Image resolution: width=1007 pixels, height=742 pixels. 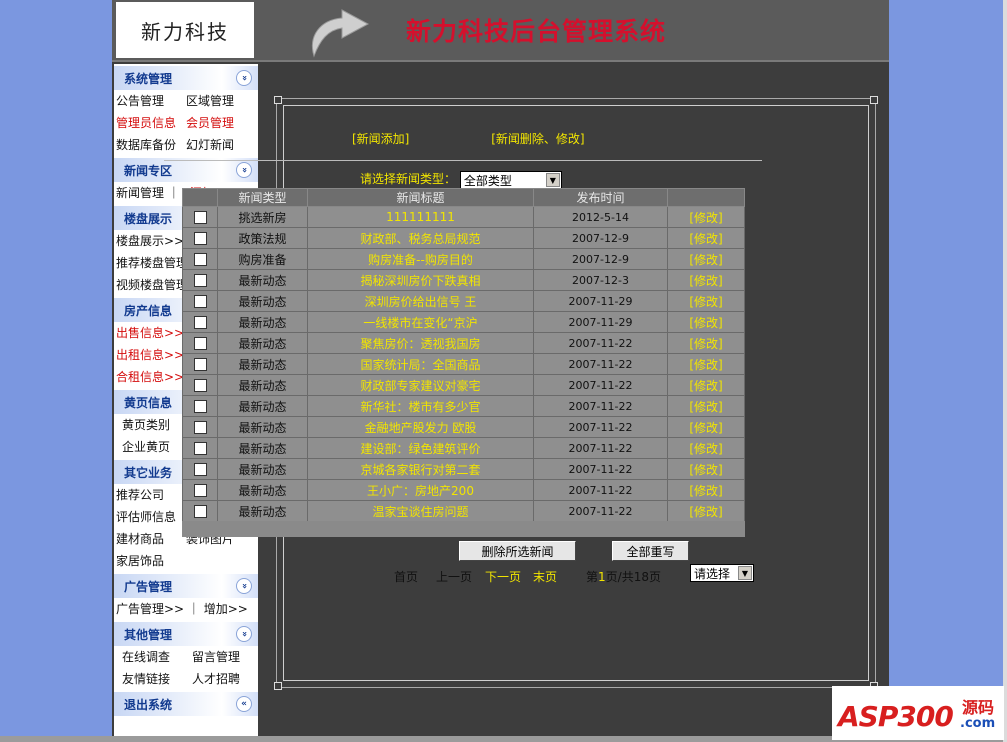 What do you see at coordinates (151, 539) in the screenshot?
I see `sidebar-link: 建材商品` at bounding box center [151, 539].